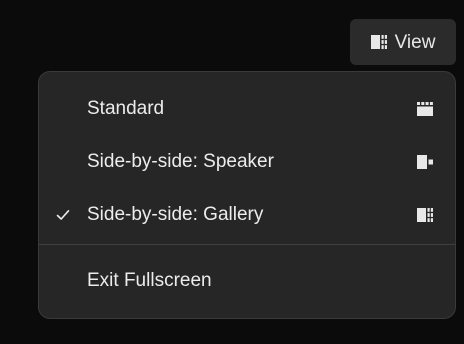 The image size is (464, 344). Describe the element at coordinates (126, 108) in the screenshot. I see `menu-item-label: Standard` at that location.